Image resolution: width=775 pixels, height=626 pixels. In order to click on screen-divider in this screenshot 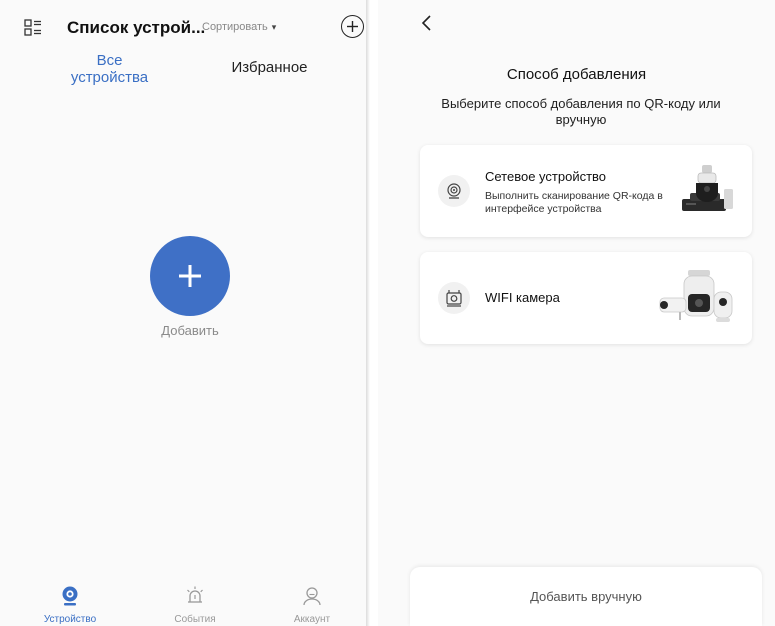, I will do `click(372, 313)`.